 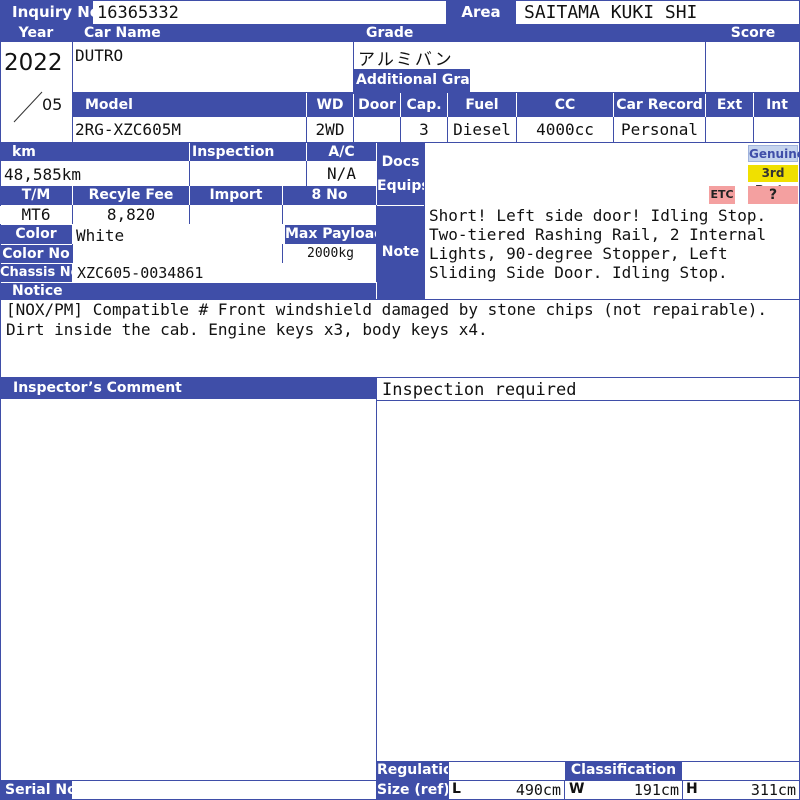 I want to click on wd-label: WD, so click(x=330, y=105).